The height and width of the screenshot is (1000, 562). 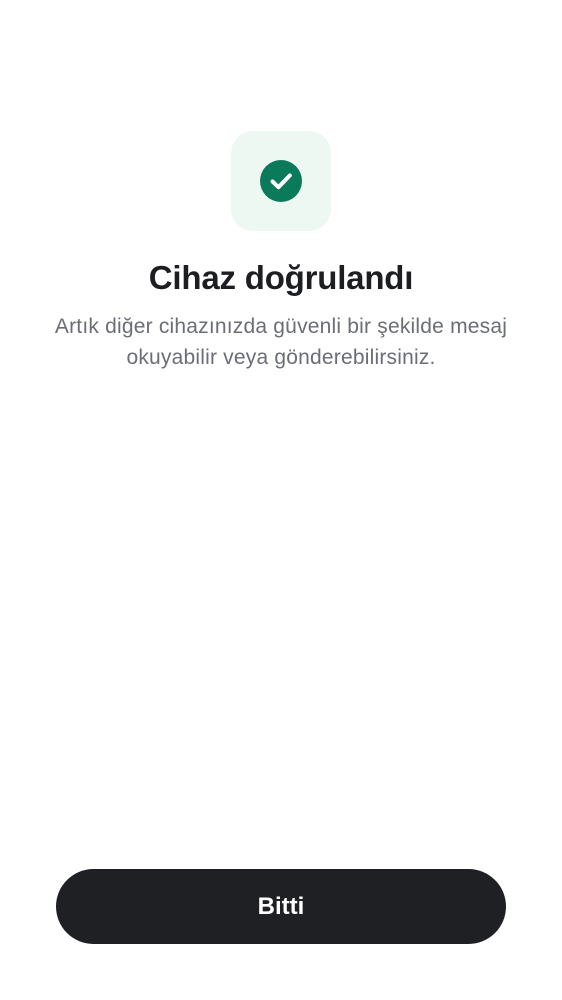 I want to click on success-icon-tile, so click(x=281, y=181).